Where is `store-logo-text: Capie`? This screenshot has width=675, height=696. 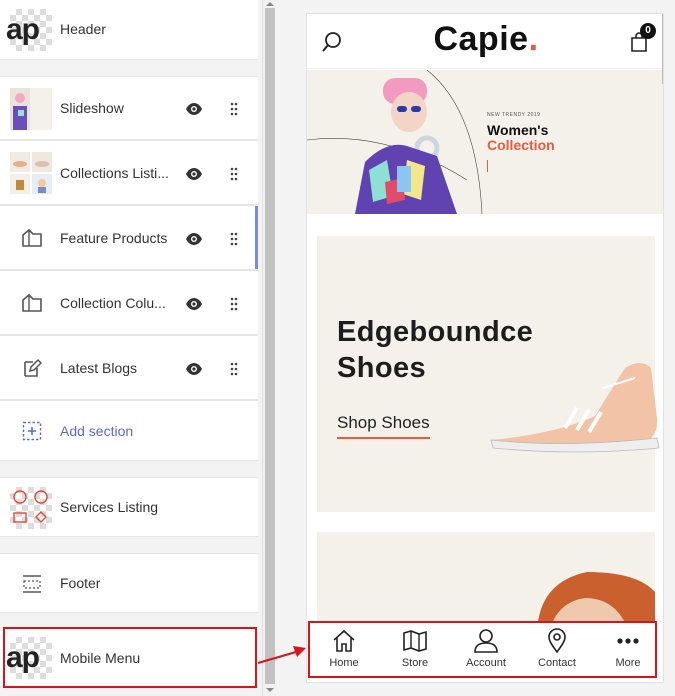 store-logo-text: Capie is located at coordinates (481, 39).